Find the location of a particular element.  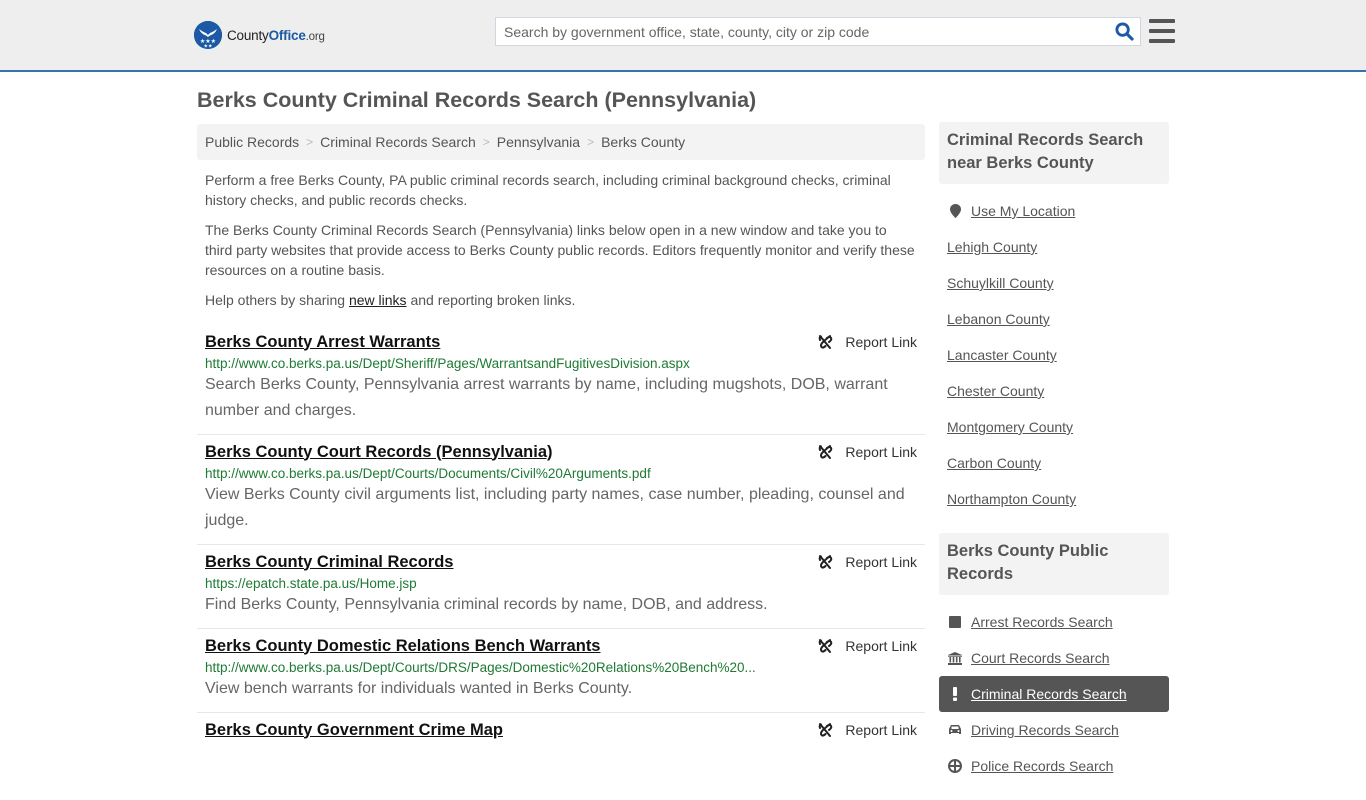

logo-text-tld: .org is located at coordinates (315, 36).